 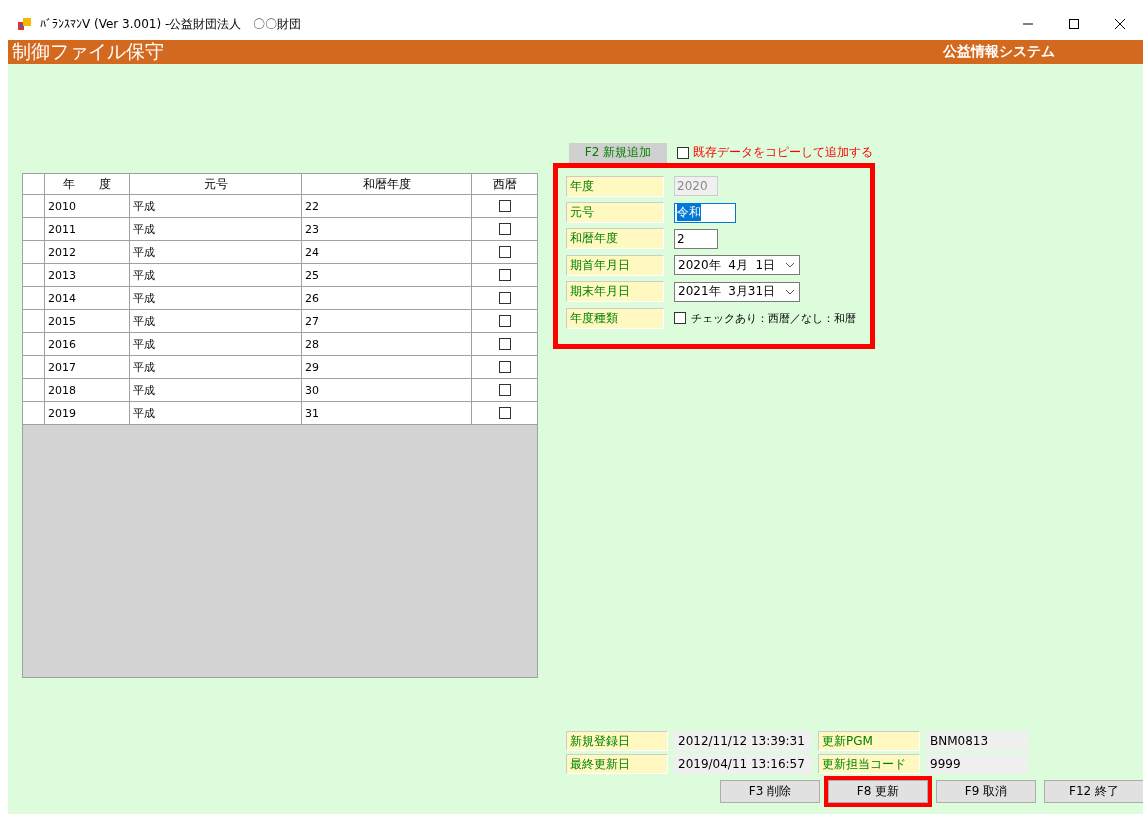 What do you see at coordinates (617, 764) in the screenshot?
I see `info-label: 最終更新日` at bounding box center [617, 764].